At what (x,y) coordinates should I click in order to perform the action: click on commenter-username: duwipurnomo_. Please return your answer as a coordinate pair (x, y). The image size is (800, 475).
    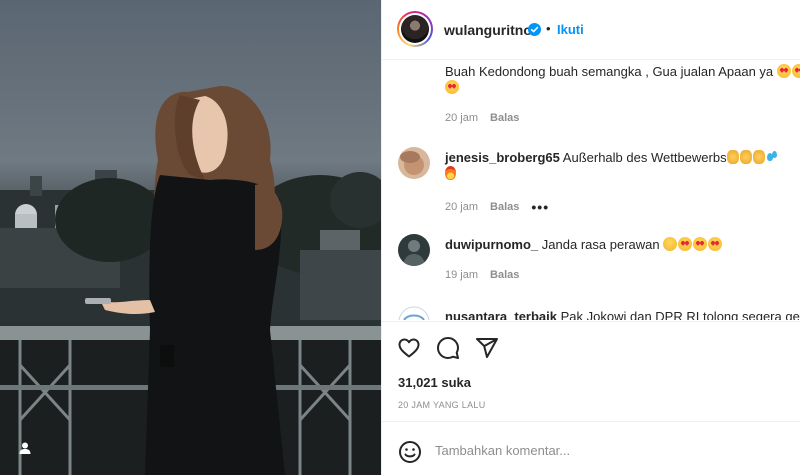
    Looking at the image, I should click on (491, 244).